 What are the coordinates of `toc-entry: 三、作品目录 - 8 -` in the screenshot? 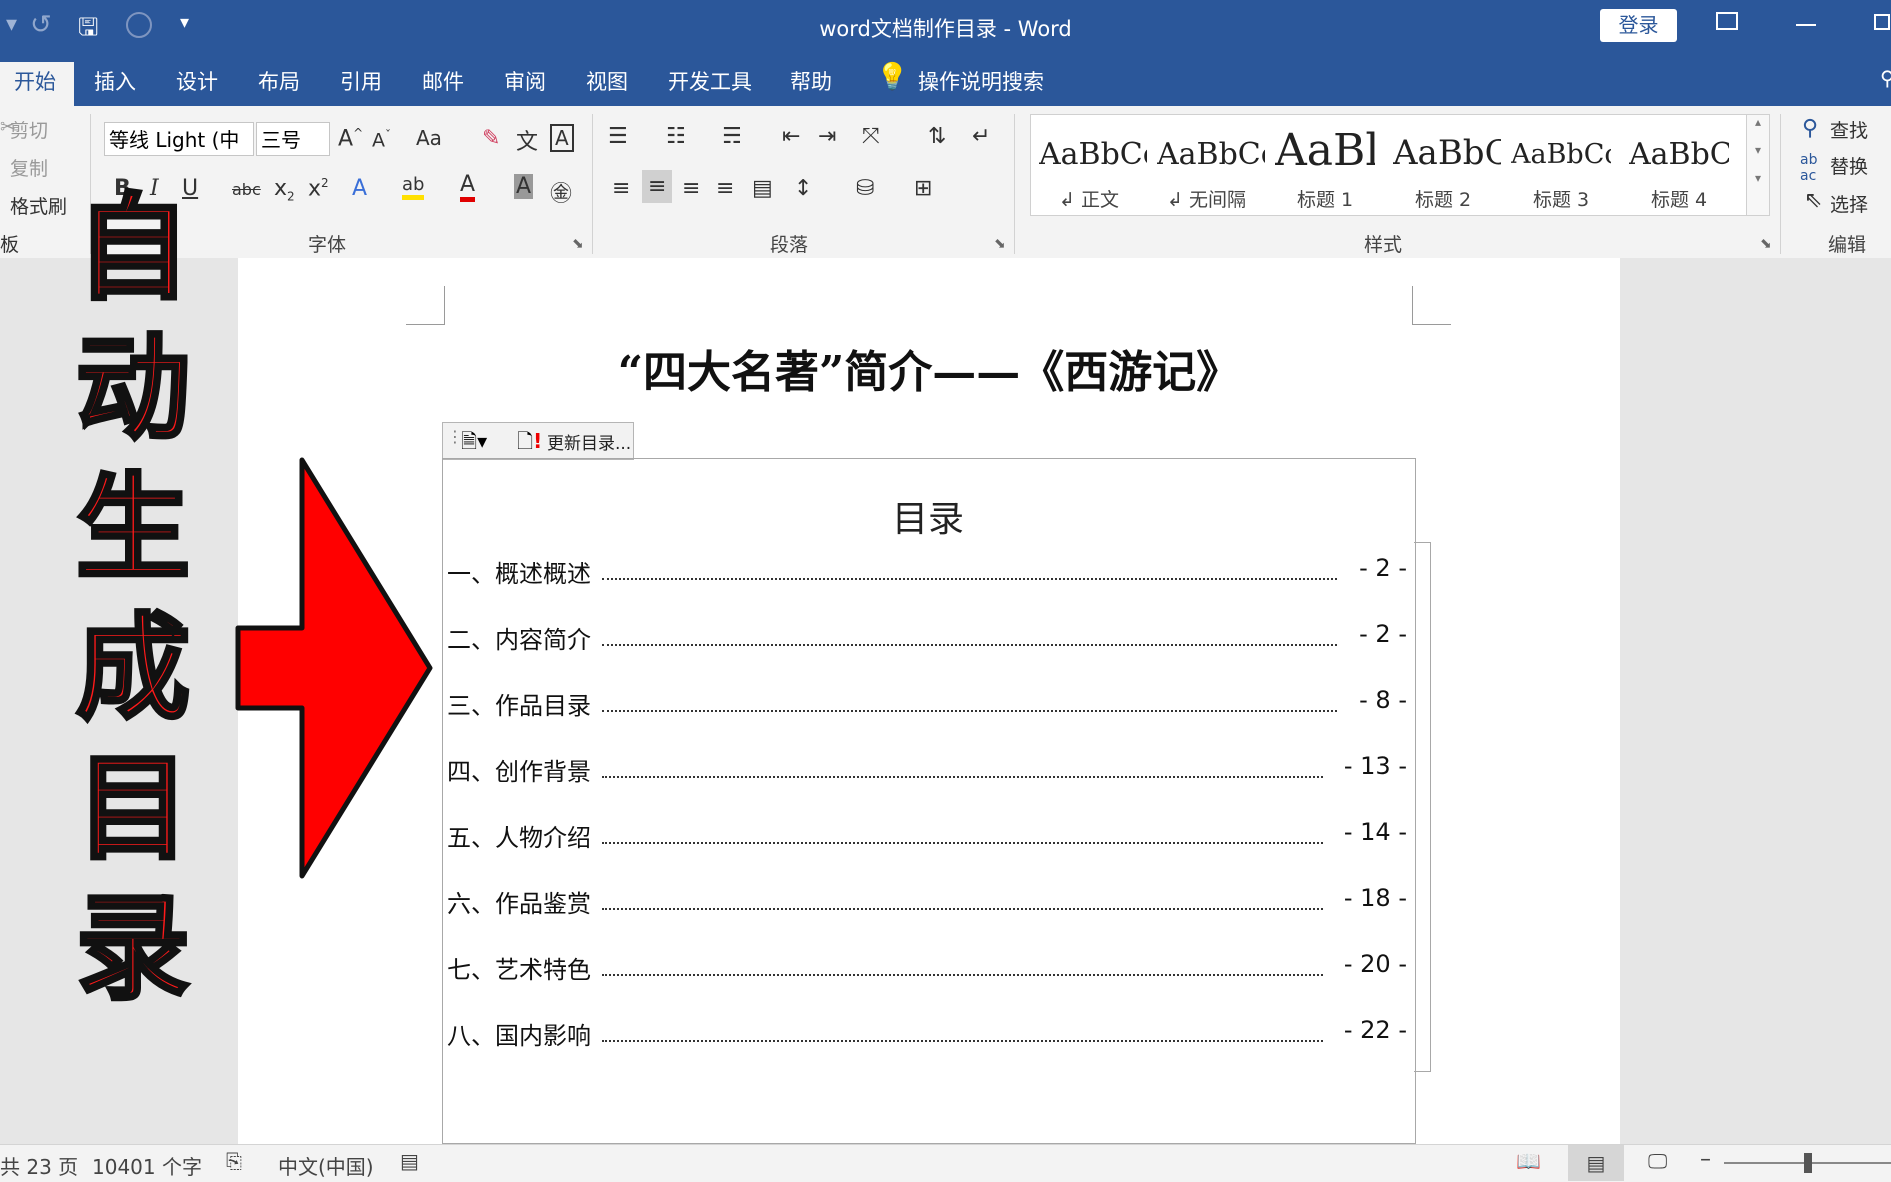 It's located at (927, 706).